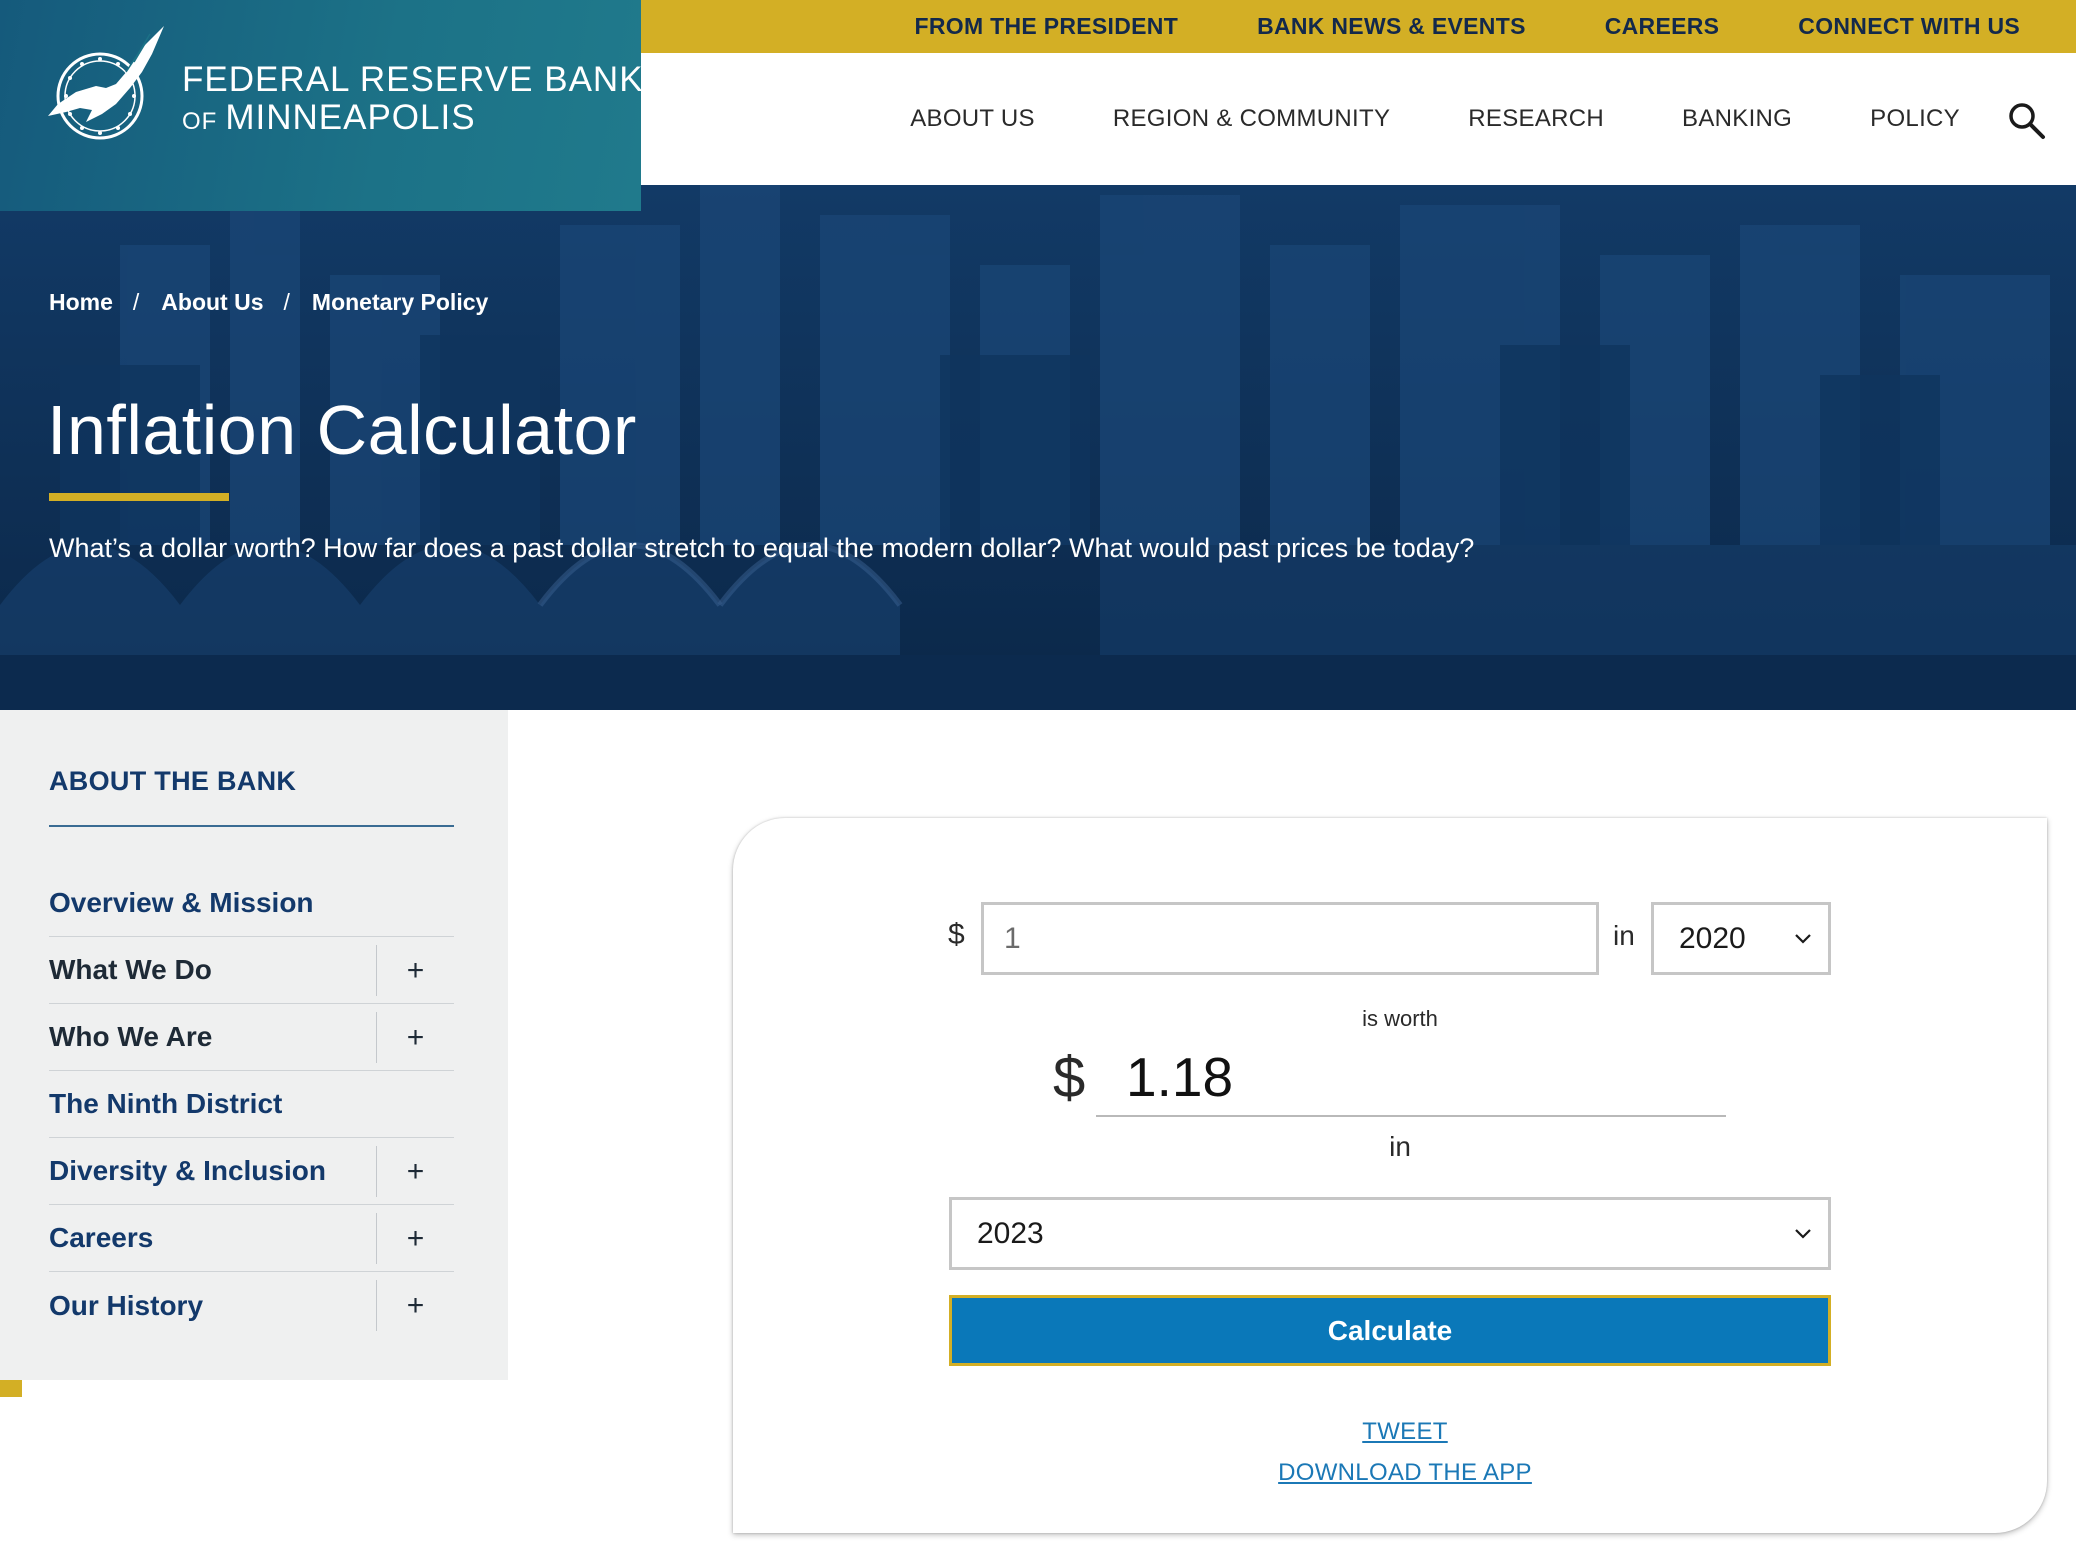  Describe the element at coordinates (139, 497) in the screenshot. I see `title-underline` at that location.